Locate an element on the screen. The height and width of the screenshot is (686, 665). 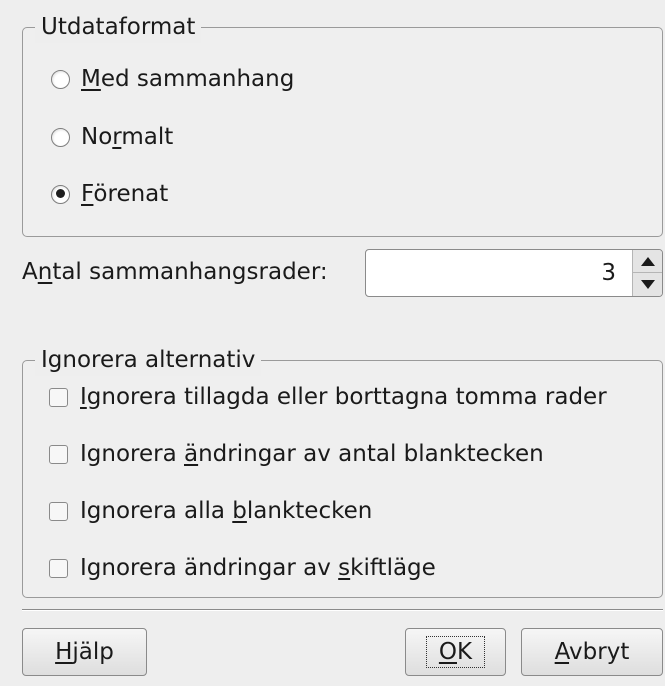
help-button-label: Hjälp is located at coordinates (84, 652).